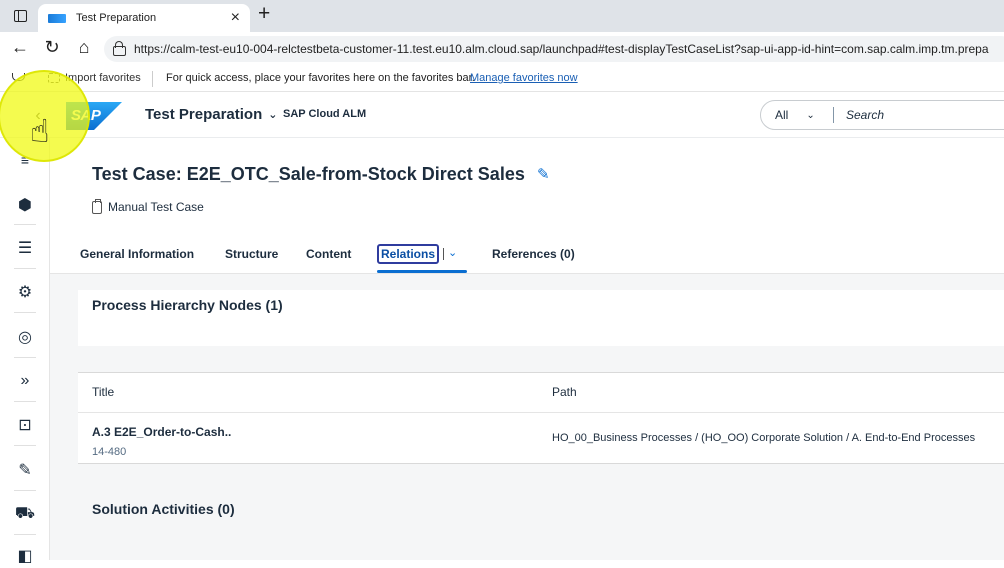  Describe the element at coordinates (502, 16) in the screenshot. I see `browser-tab-strip: Test Preparation × +` at that location.